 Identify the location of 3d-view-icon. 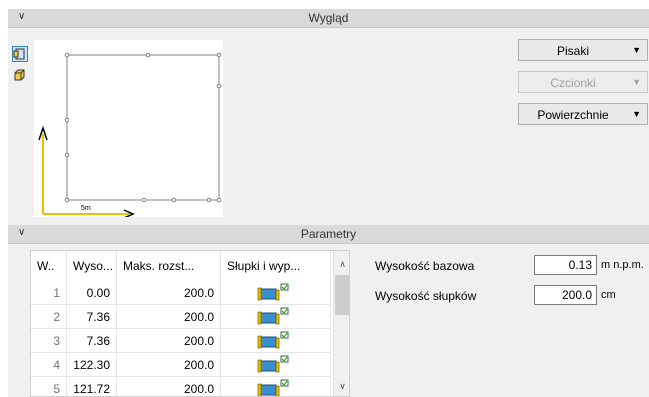
(20, 76).